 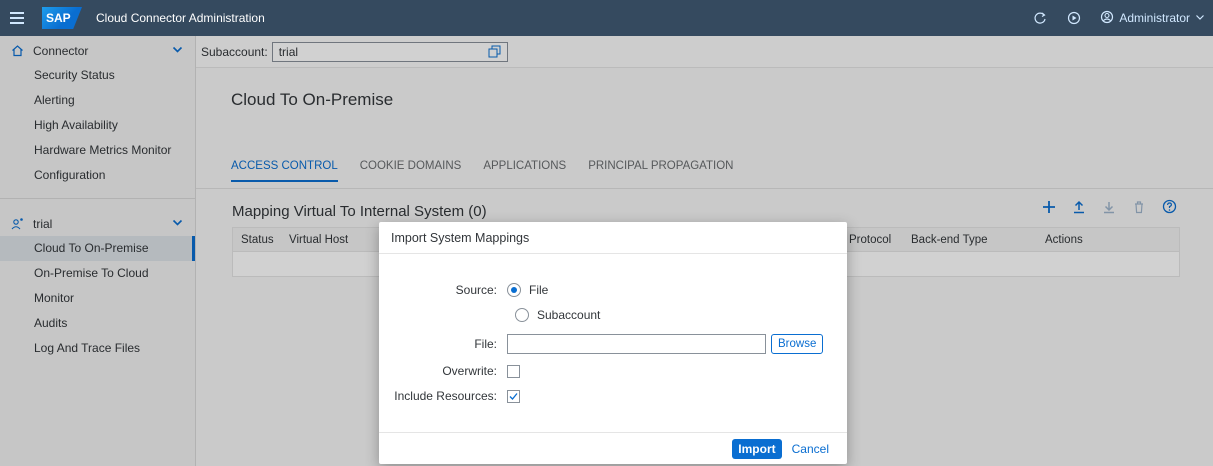 What do you see at coordinates (180, 18) in the screenshot?
I see `app-title: Cloud Connector Administration` at bounding box center [180, 18].